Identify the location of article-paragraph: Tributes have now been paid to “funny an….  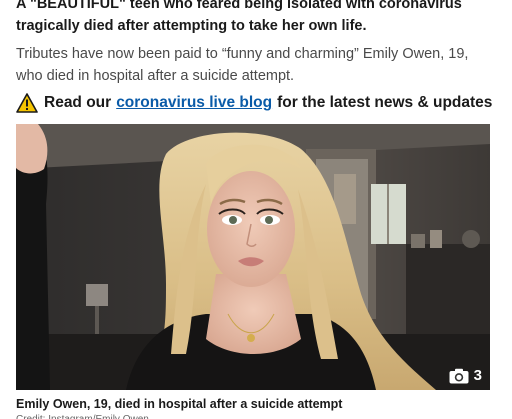
(242, 65).